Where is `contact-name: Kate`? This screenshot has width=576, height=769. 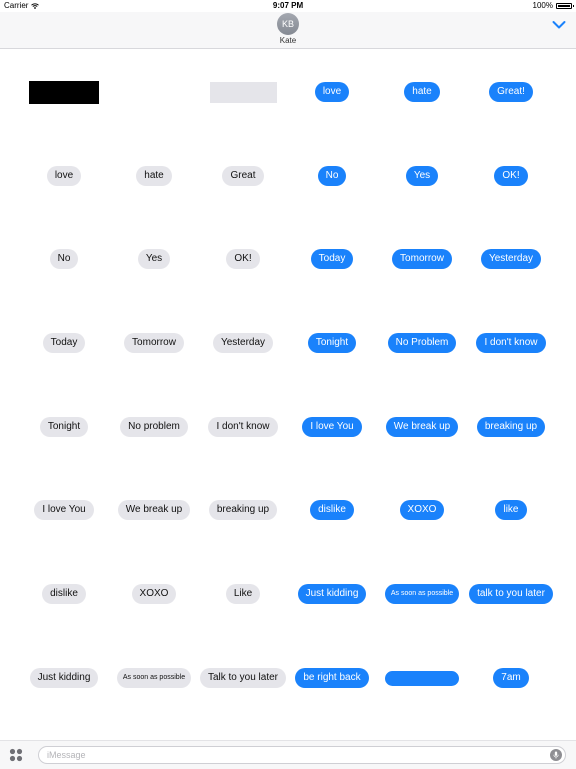 contact-name: Kate is located at coordinates (288, 40).